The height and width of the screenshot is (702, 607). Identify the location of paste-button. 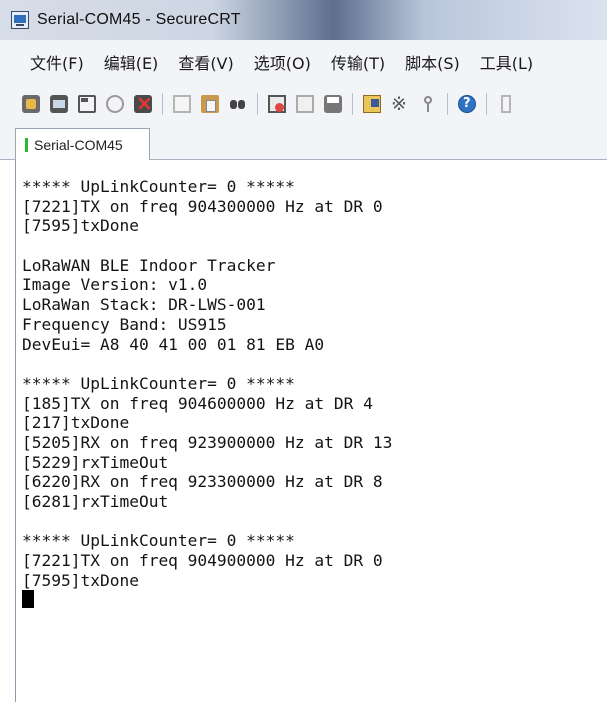
(210, 104).